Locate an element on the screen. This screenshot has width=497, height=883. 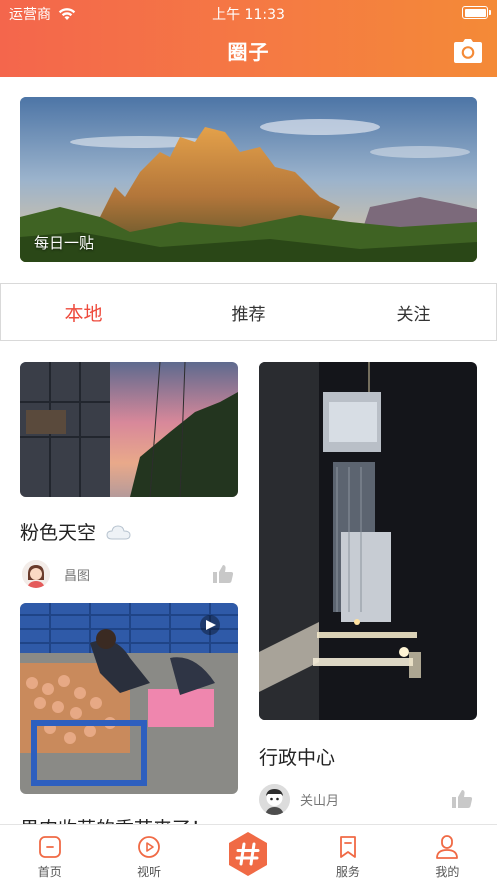
tab-recommended: 推荐 is located at coordinates (248, 312).